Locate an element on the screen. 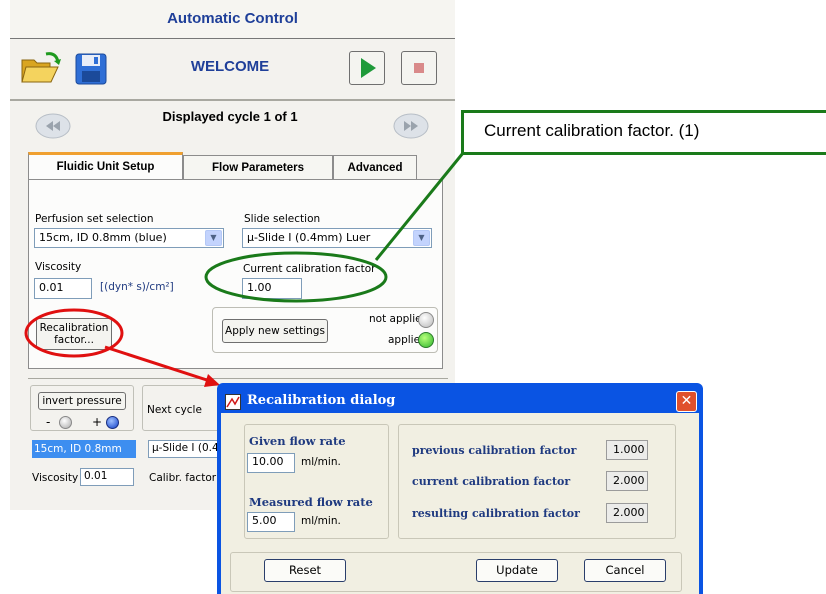 Image resolution: width=826 pixels, height=594 pixels. next-cycle-button is located at coordinates (411, 126).